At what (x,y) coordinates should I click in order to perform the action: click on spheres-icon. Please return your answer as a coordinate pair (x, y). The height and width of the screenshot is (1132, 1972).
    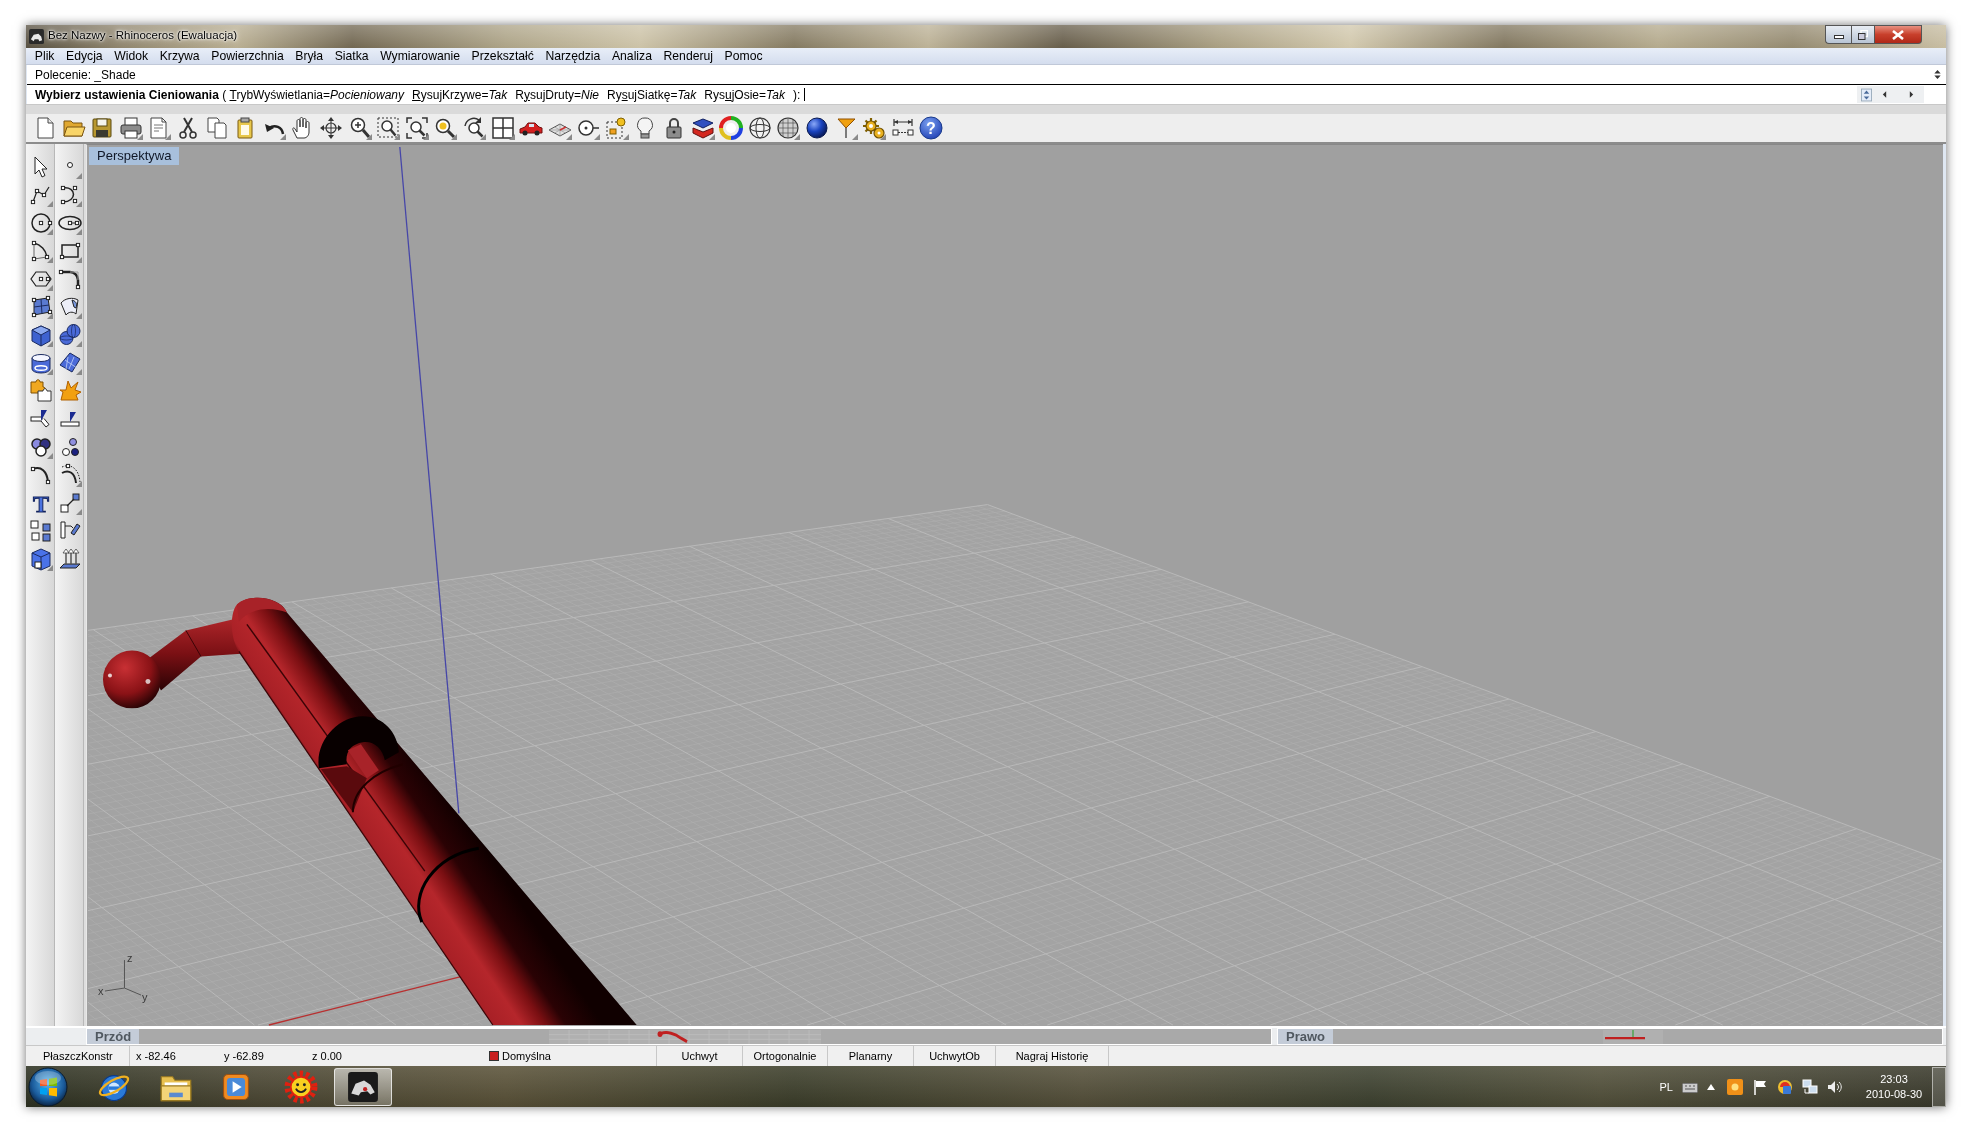
    Looking at the image, I should click on (70, 335).